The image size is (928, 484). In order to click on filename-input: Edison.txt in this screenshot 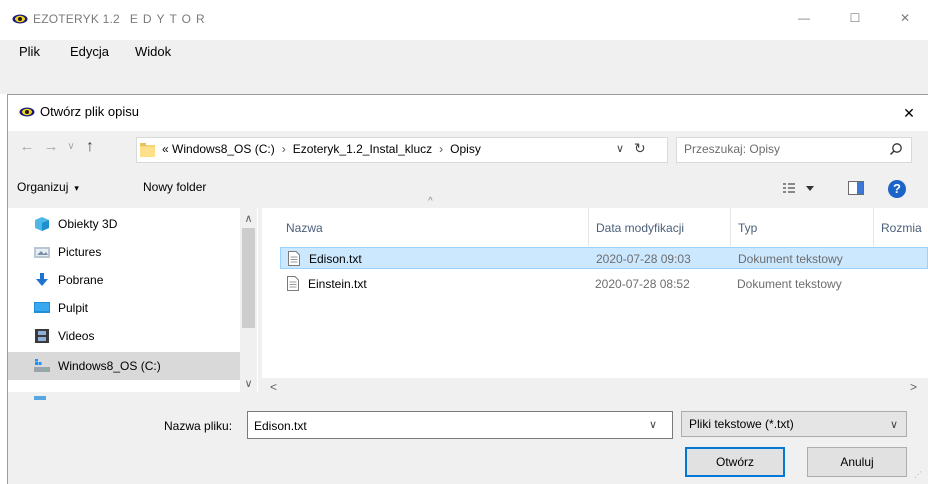, I will do `click(280, 426)`.